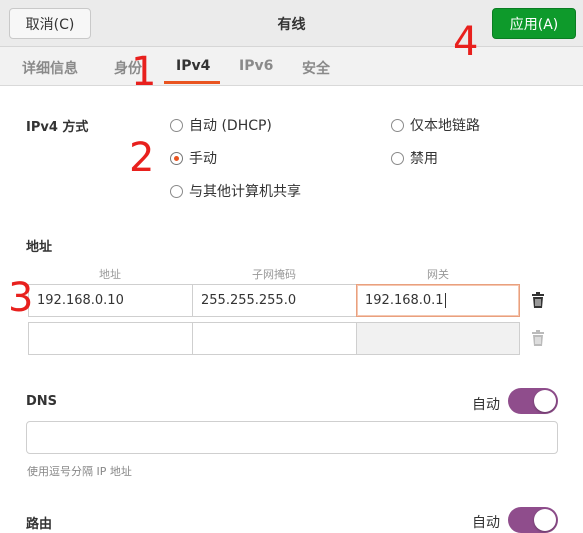  I want to click on radio-label: 与其他计算机共享, so click(245, 192).